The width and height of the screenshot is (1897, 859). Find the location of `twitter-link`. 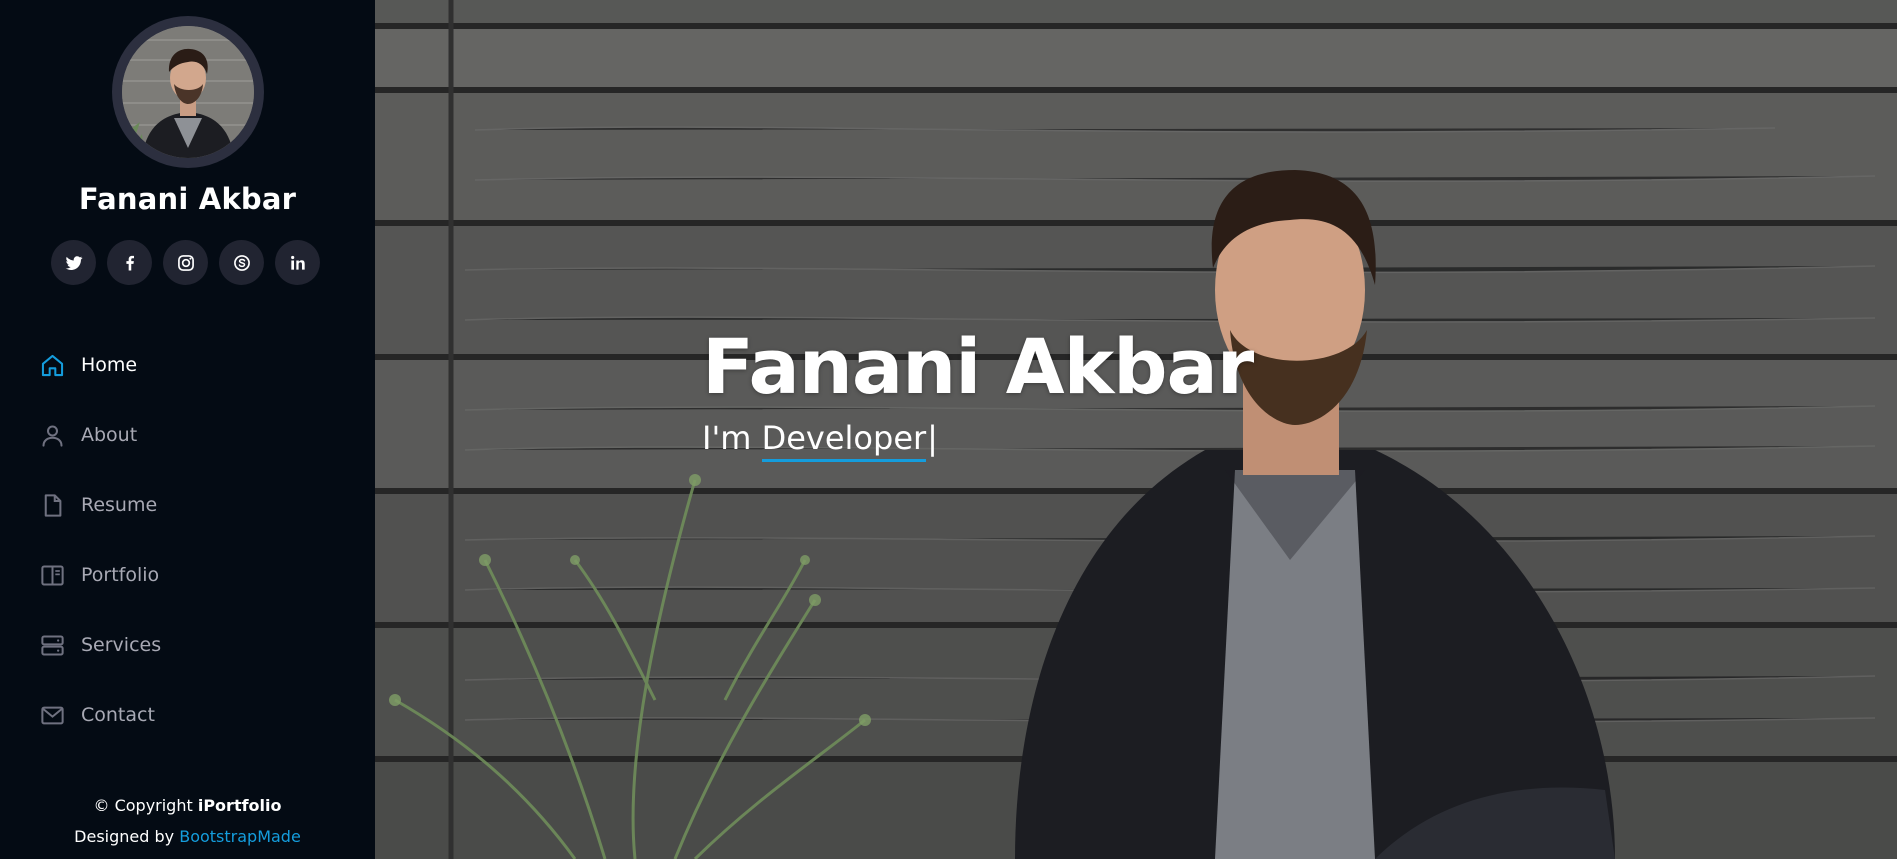

twitter-link is located at coordinates (73, 262).